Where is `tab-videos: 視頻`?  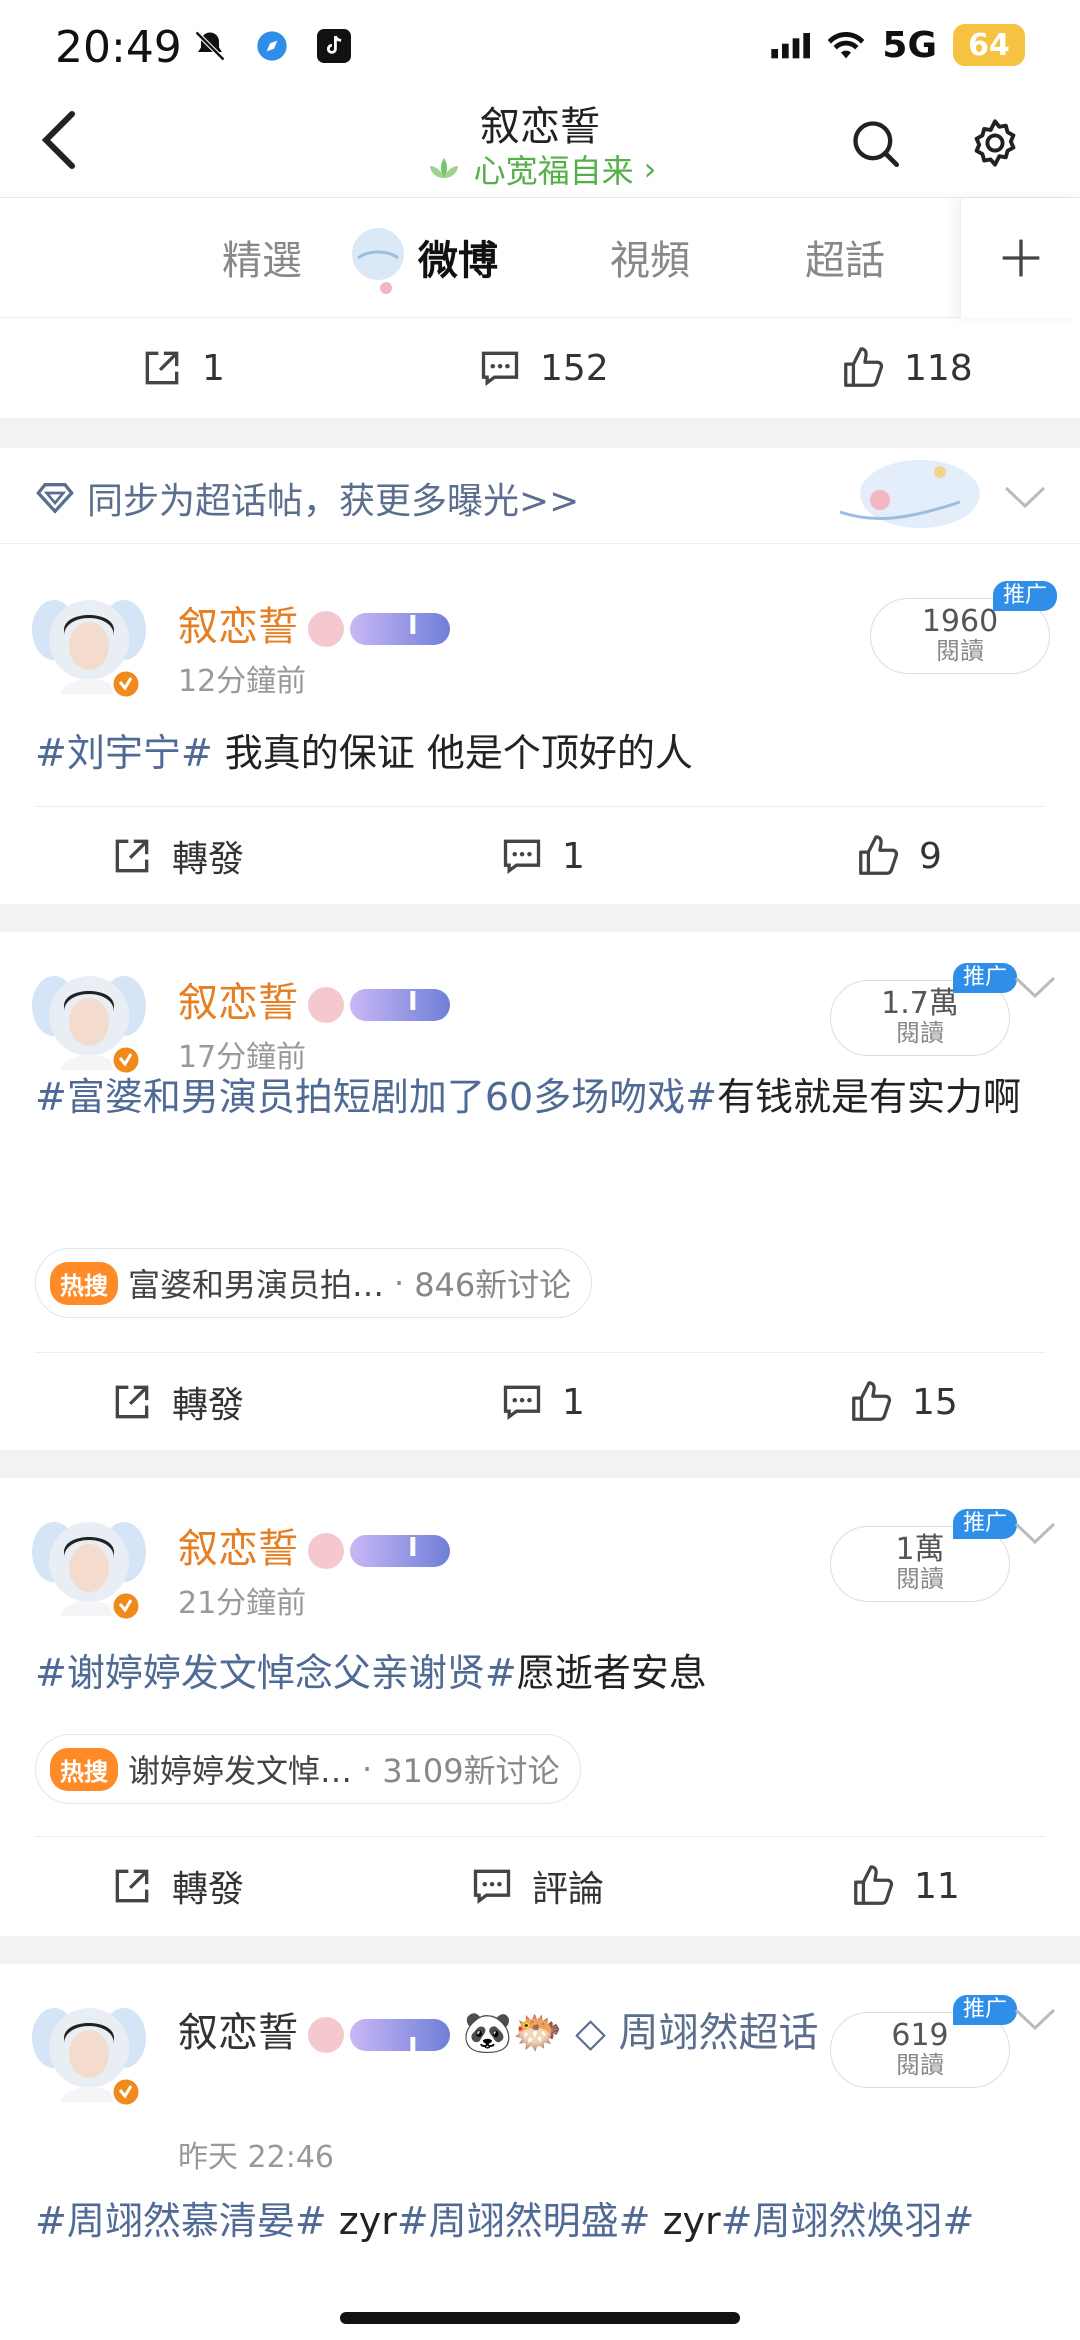
tab-videos: 視頻 is located at coordinates (650, 257).